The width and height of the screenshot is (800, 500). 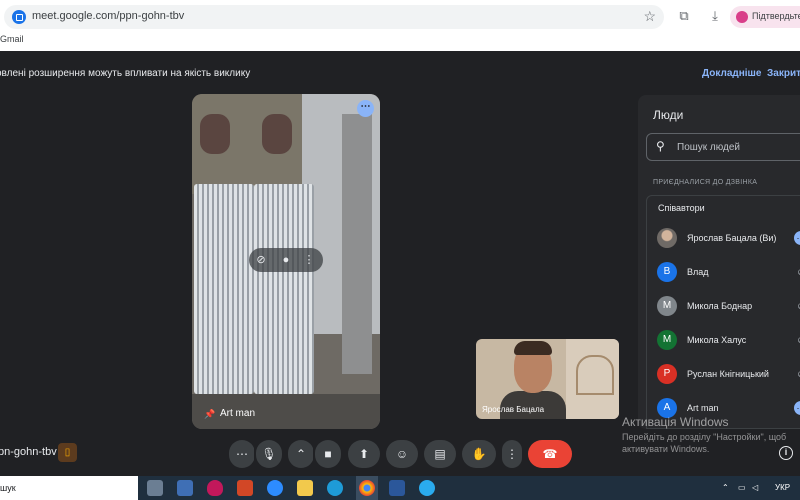 What do you see at coordinates (742, 487) in the screenshot?
I see `network-icon: ▭` at bounding box center [742, 487].